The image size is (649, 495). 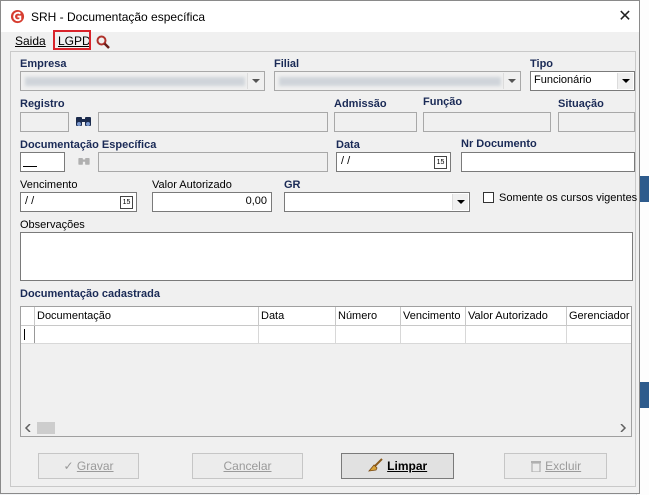 I want to click on grid-horizontal-scrollbar, so click(x=326, y=428).